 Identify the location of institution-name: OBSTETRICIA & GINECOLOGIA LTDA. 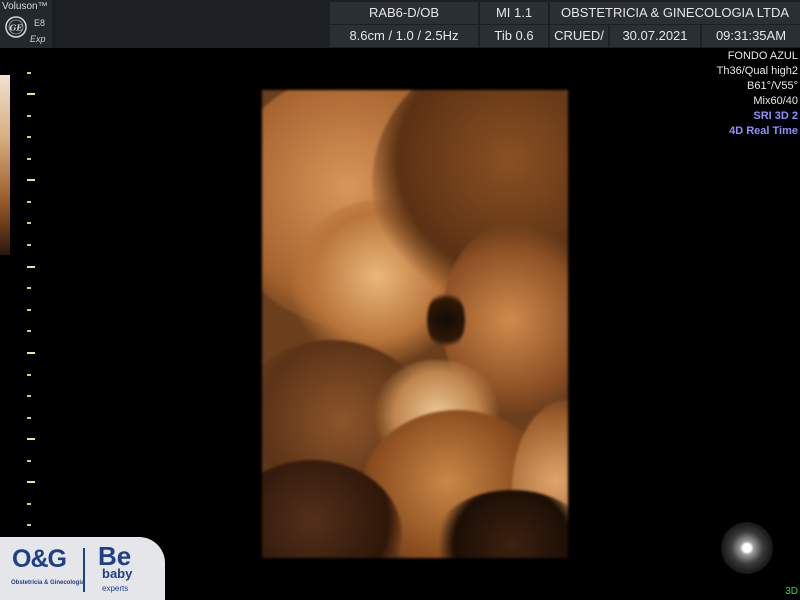
(675, 13).